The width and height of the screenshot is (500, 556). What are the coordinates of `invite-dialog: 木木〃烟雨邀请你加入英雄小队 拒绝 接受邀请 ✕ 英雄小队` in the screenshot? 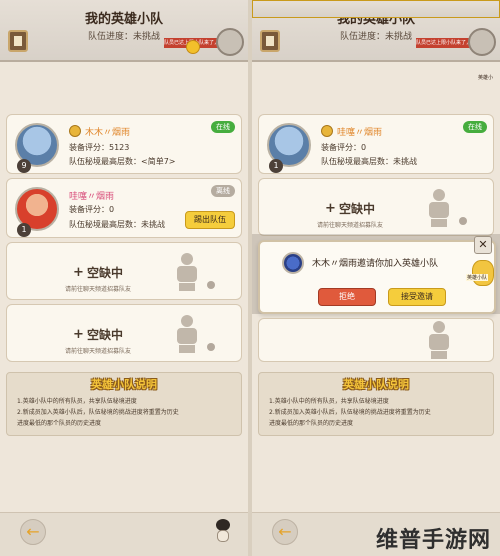 It's located at (377, 275).